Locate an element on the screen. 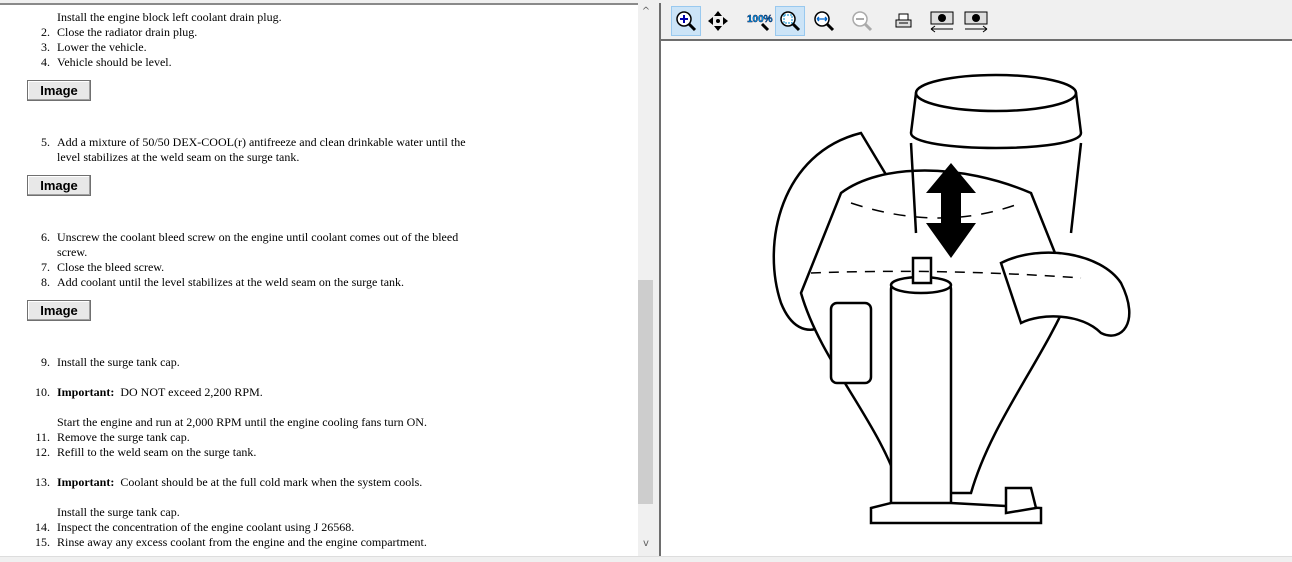 This screenshot has height=562, width=1292. svg-text: 100% is located at coordinates (760, 19).